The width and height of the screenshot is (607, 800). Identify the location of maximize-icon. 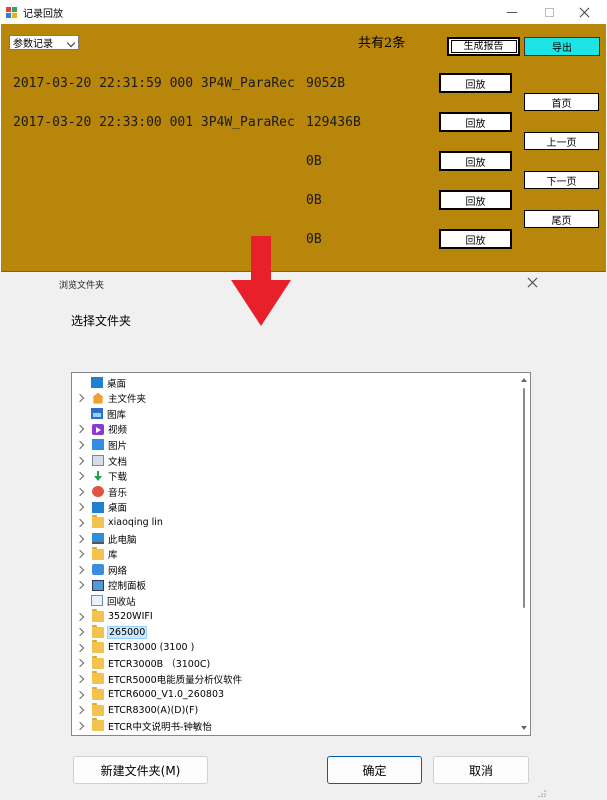
(549, 12).